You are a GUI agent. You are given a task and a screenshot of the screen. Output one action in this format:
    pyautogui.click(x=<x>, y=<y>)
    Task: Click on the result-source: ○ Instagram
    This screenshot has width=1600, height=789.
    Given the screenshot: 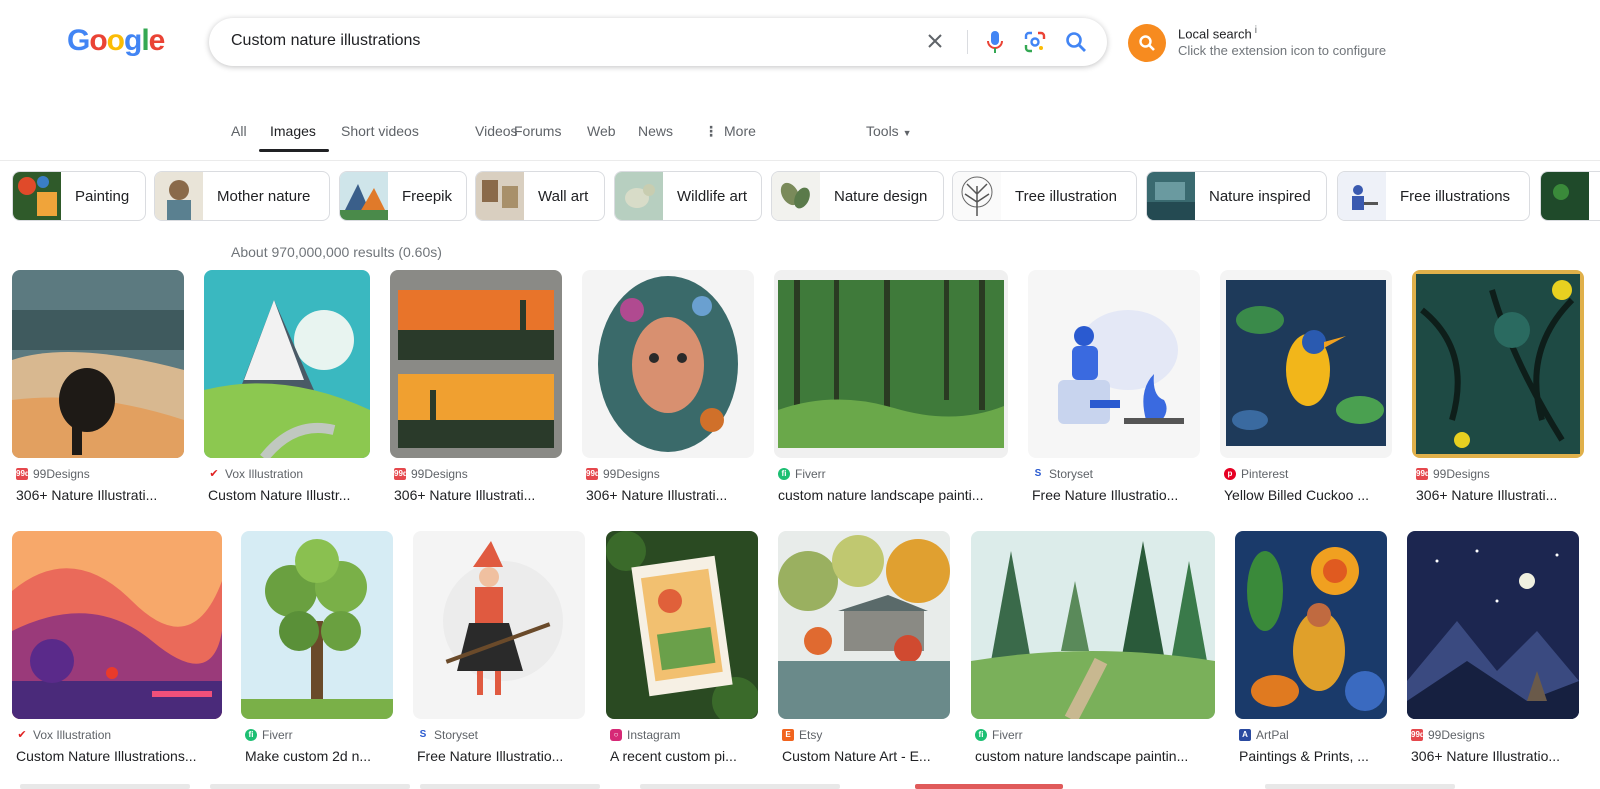 What is the action you would take?
    pyautogui.click(x=645, y=735)
    